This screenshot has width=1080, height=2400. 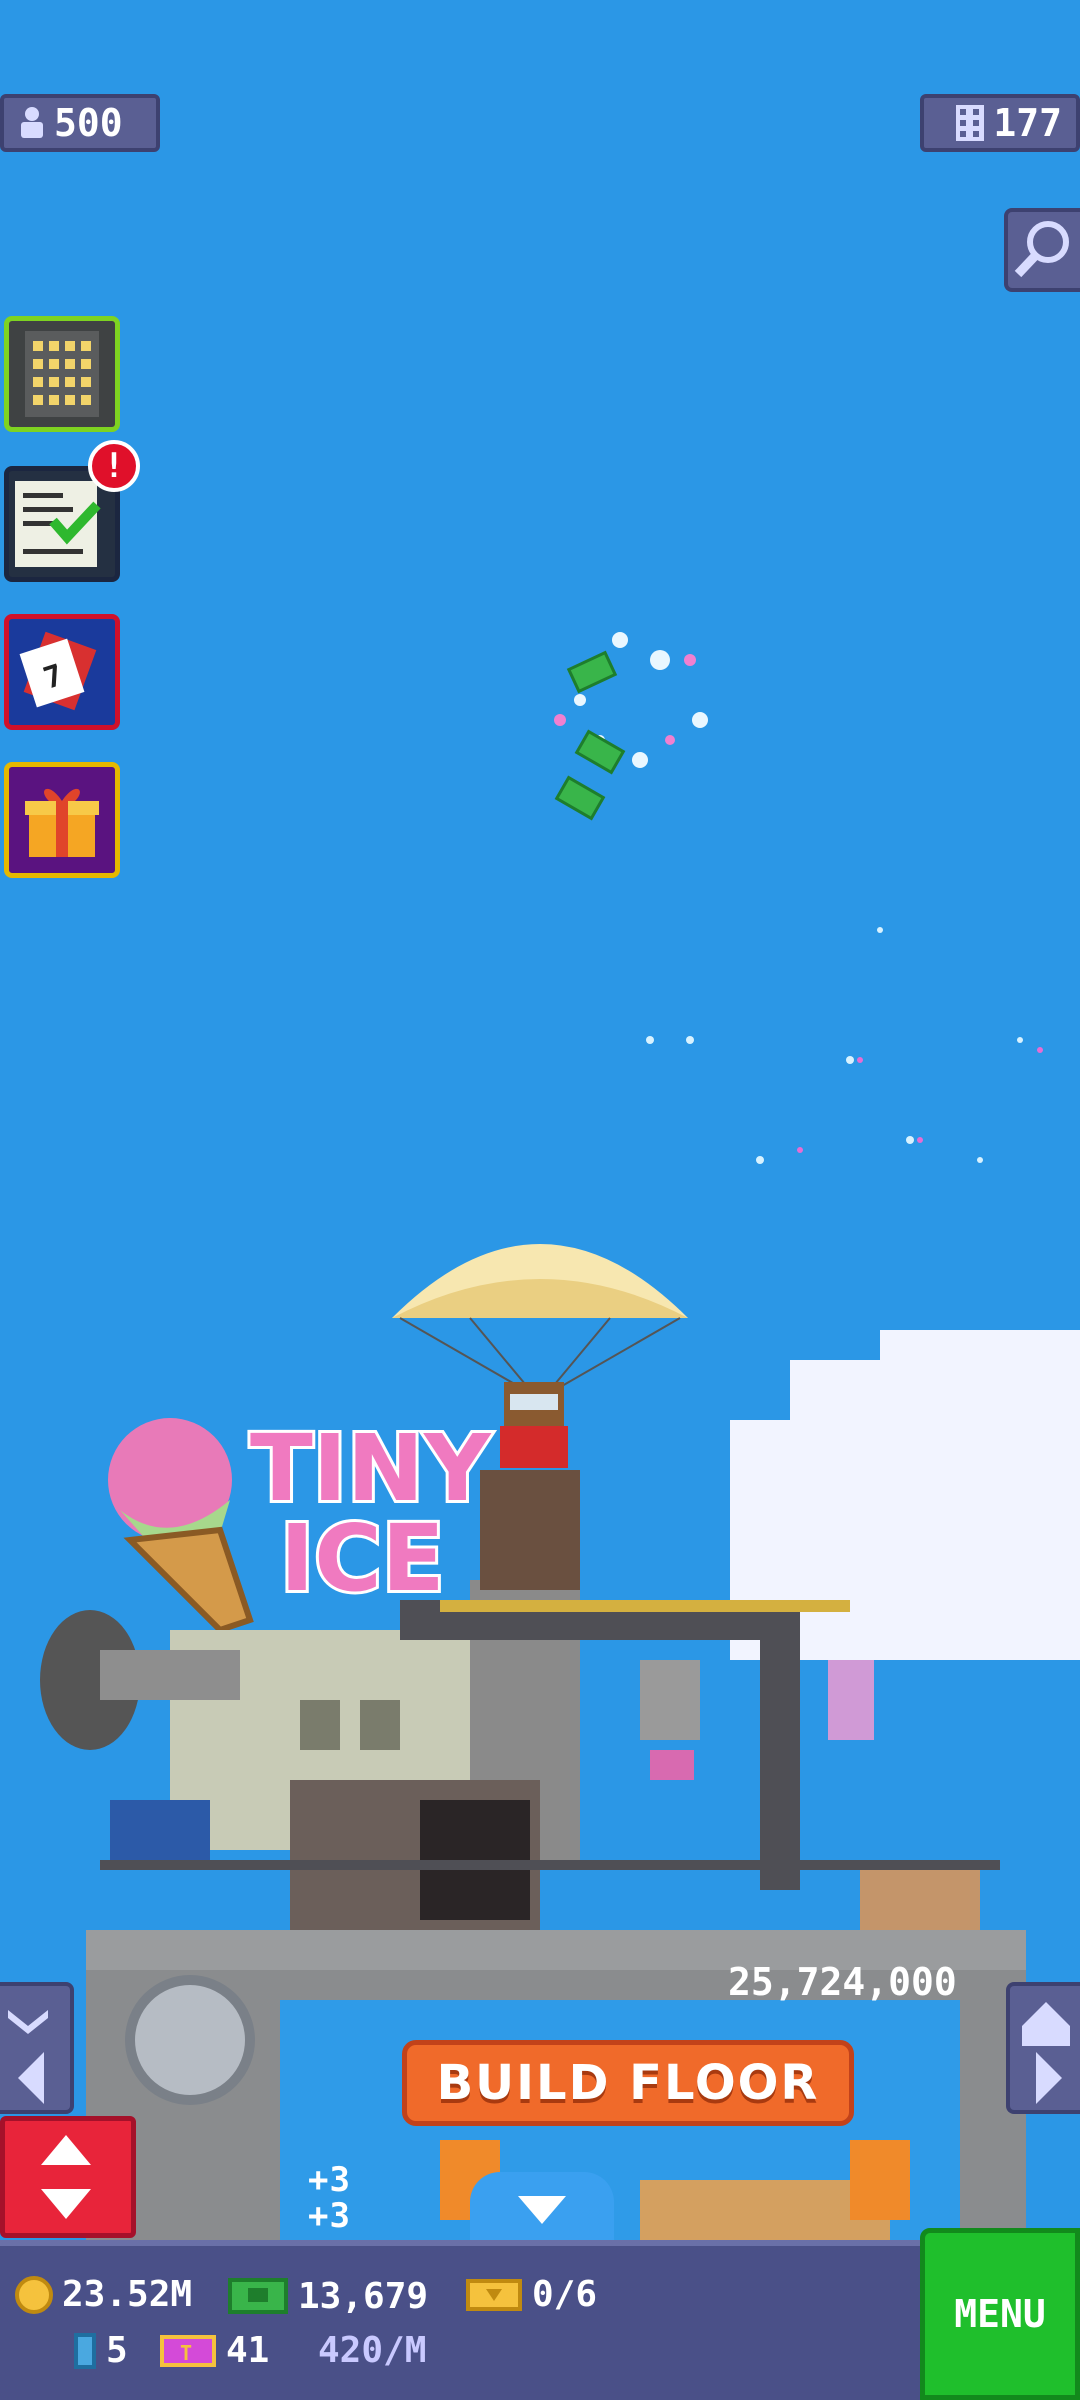 I want to click on income-rate-value: 420/M, so click(x=372, y=2350).